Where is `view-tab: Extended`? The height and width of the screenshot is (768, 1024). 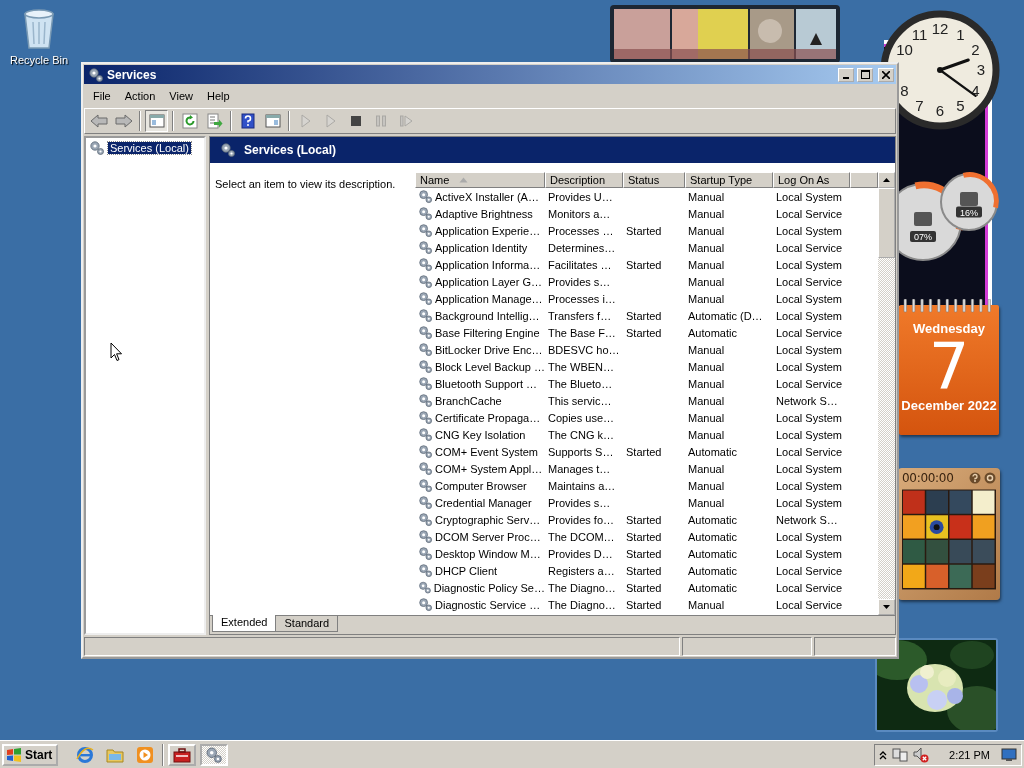 view-tab: Extended is located at coordinates (244, 623).